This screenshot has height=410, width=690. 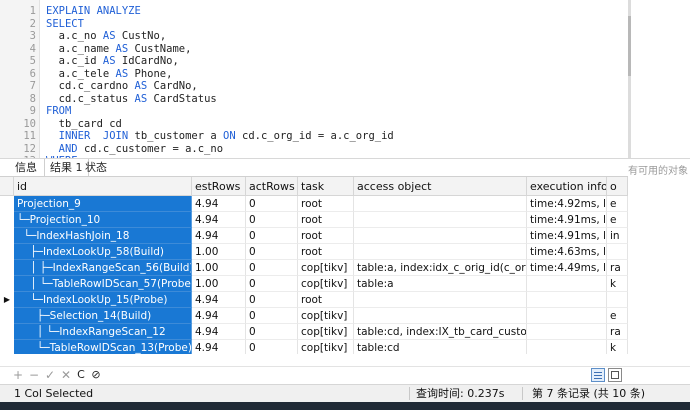 What do you see at coordinates (567, 268) in the screenshot?
I see `cell-execution-info: time:4.49ms, loop` at bounding box center [567, 268].